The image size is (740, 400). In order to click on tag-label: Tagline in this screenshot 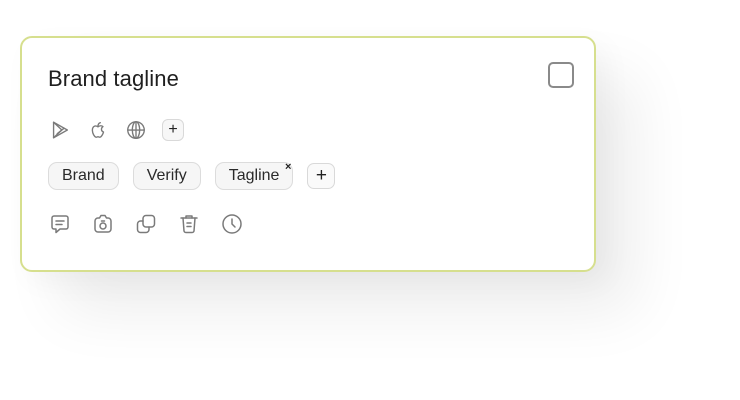, I will do `click(254, 175)`.